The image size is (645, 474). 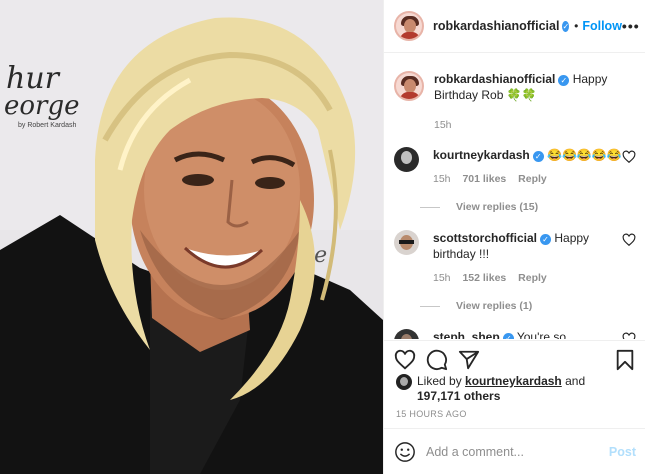 I want to click on caption-avatar, so click(x=409, y=86).